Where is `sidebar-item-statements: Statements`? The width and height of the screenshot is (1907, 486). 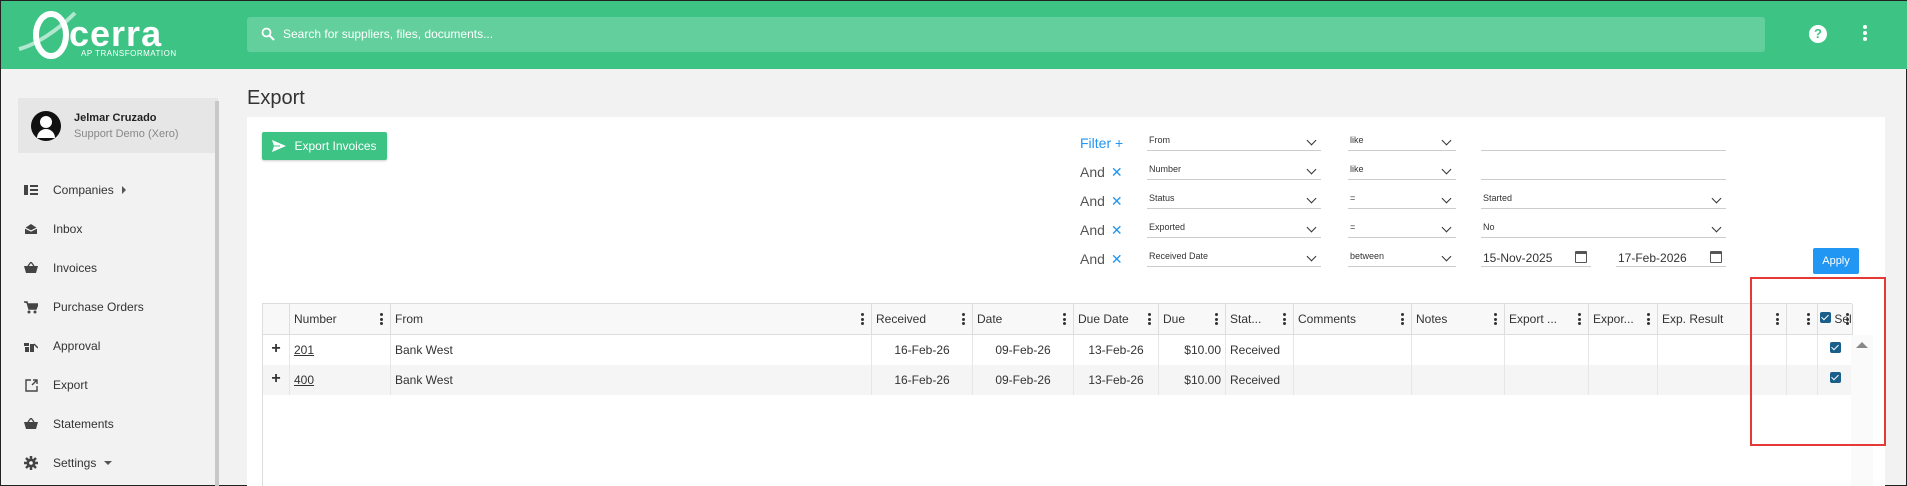
sidebar-item-statements: Statements is located at coordinates (113, 424).